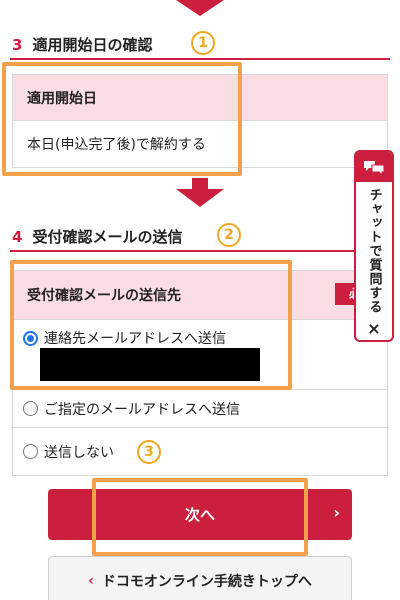 Image resolution: width=400 pixels, height=600 pixels. What do you see at coordinates (200, 59) in the screenshot?
I see `section-3-rule` at bounding box center [200, 59].